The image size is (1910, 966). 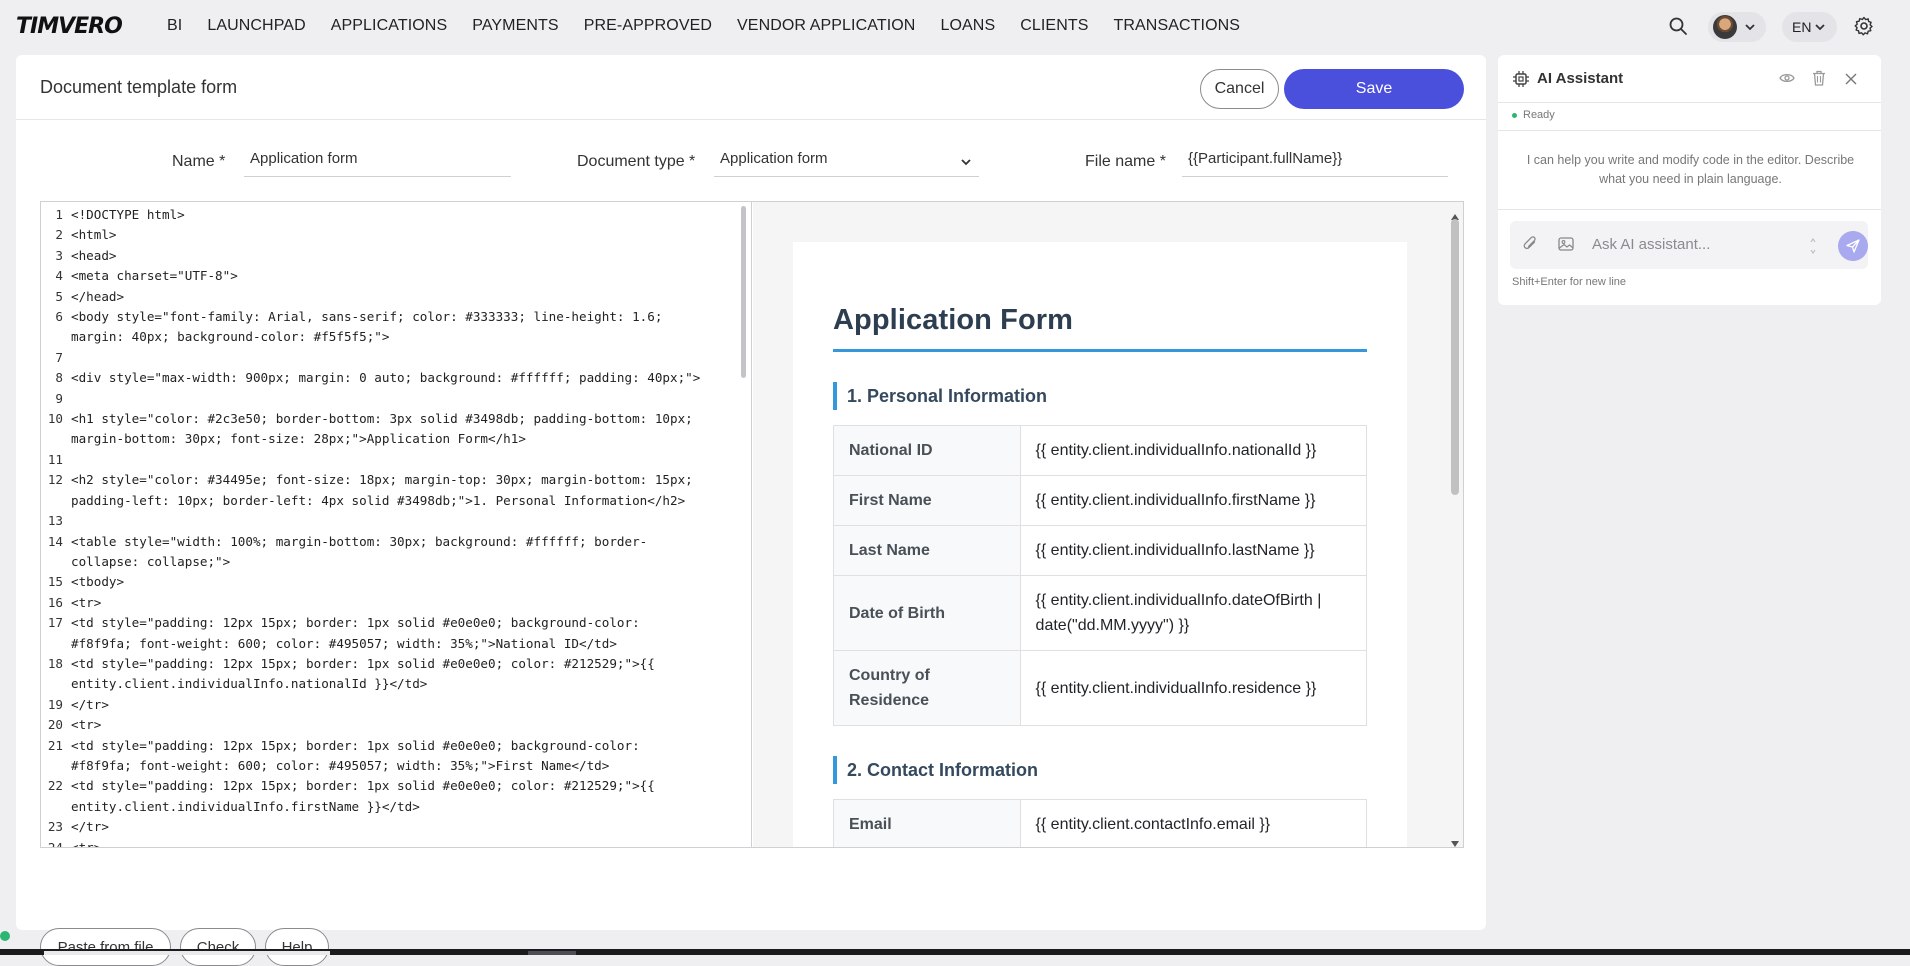 I want to click on image-icon, so click(x=1566, y=246).